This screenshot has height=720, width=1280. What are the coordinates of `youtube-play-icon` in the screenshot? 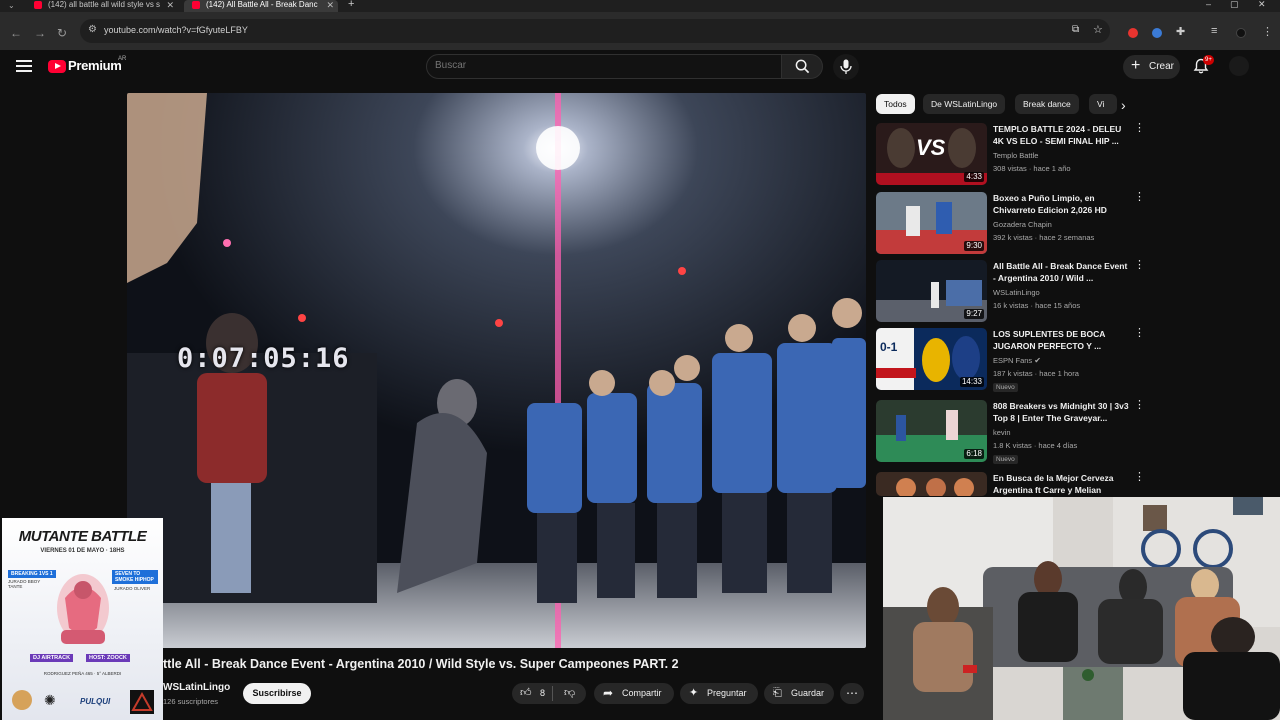 It's located at (57, 66).